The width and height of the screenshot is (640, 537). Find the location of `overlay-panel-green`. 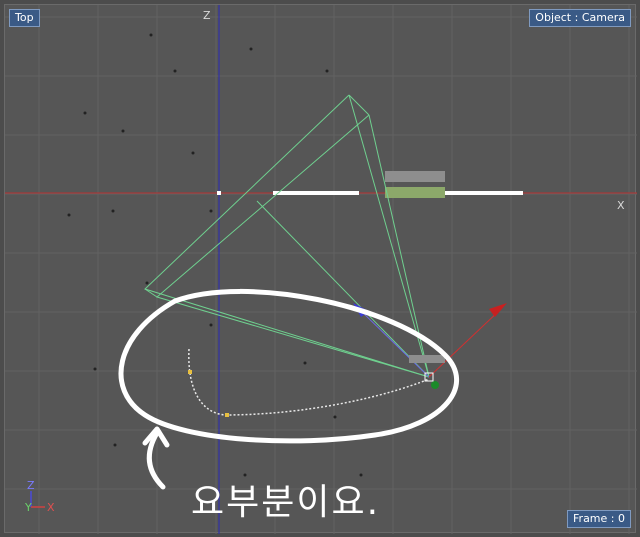

overlay-panel-green is located at coordinates (415, 192).